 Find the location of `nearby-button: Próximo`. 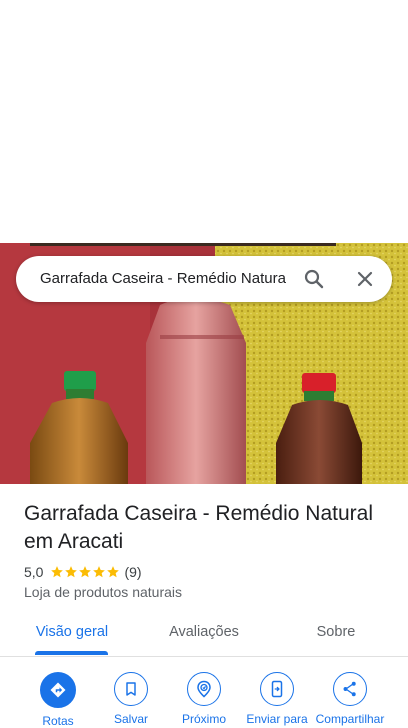

nearby-button: Próximo is located at coordinates (204, 699).